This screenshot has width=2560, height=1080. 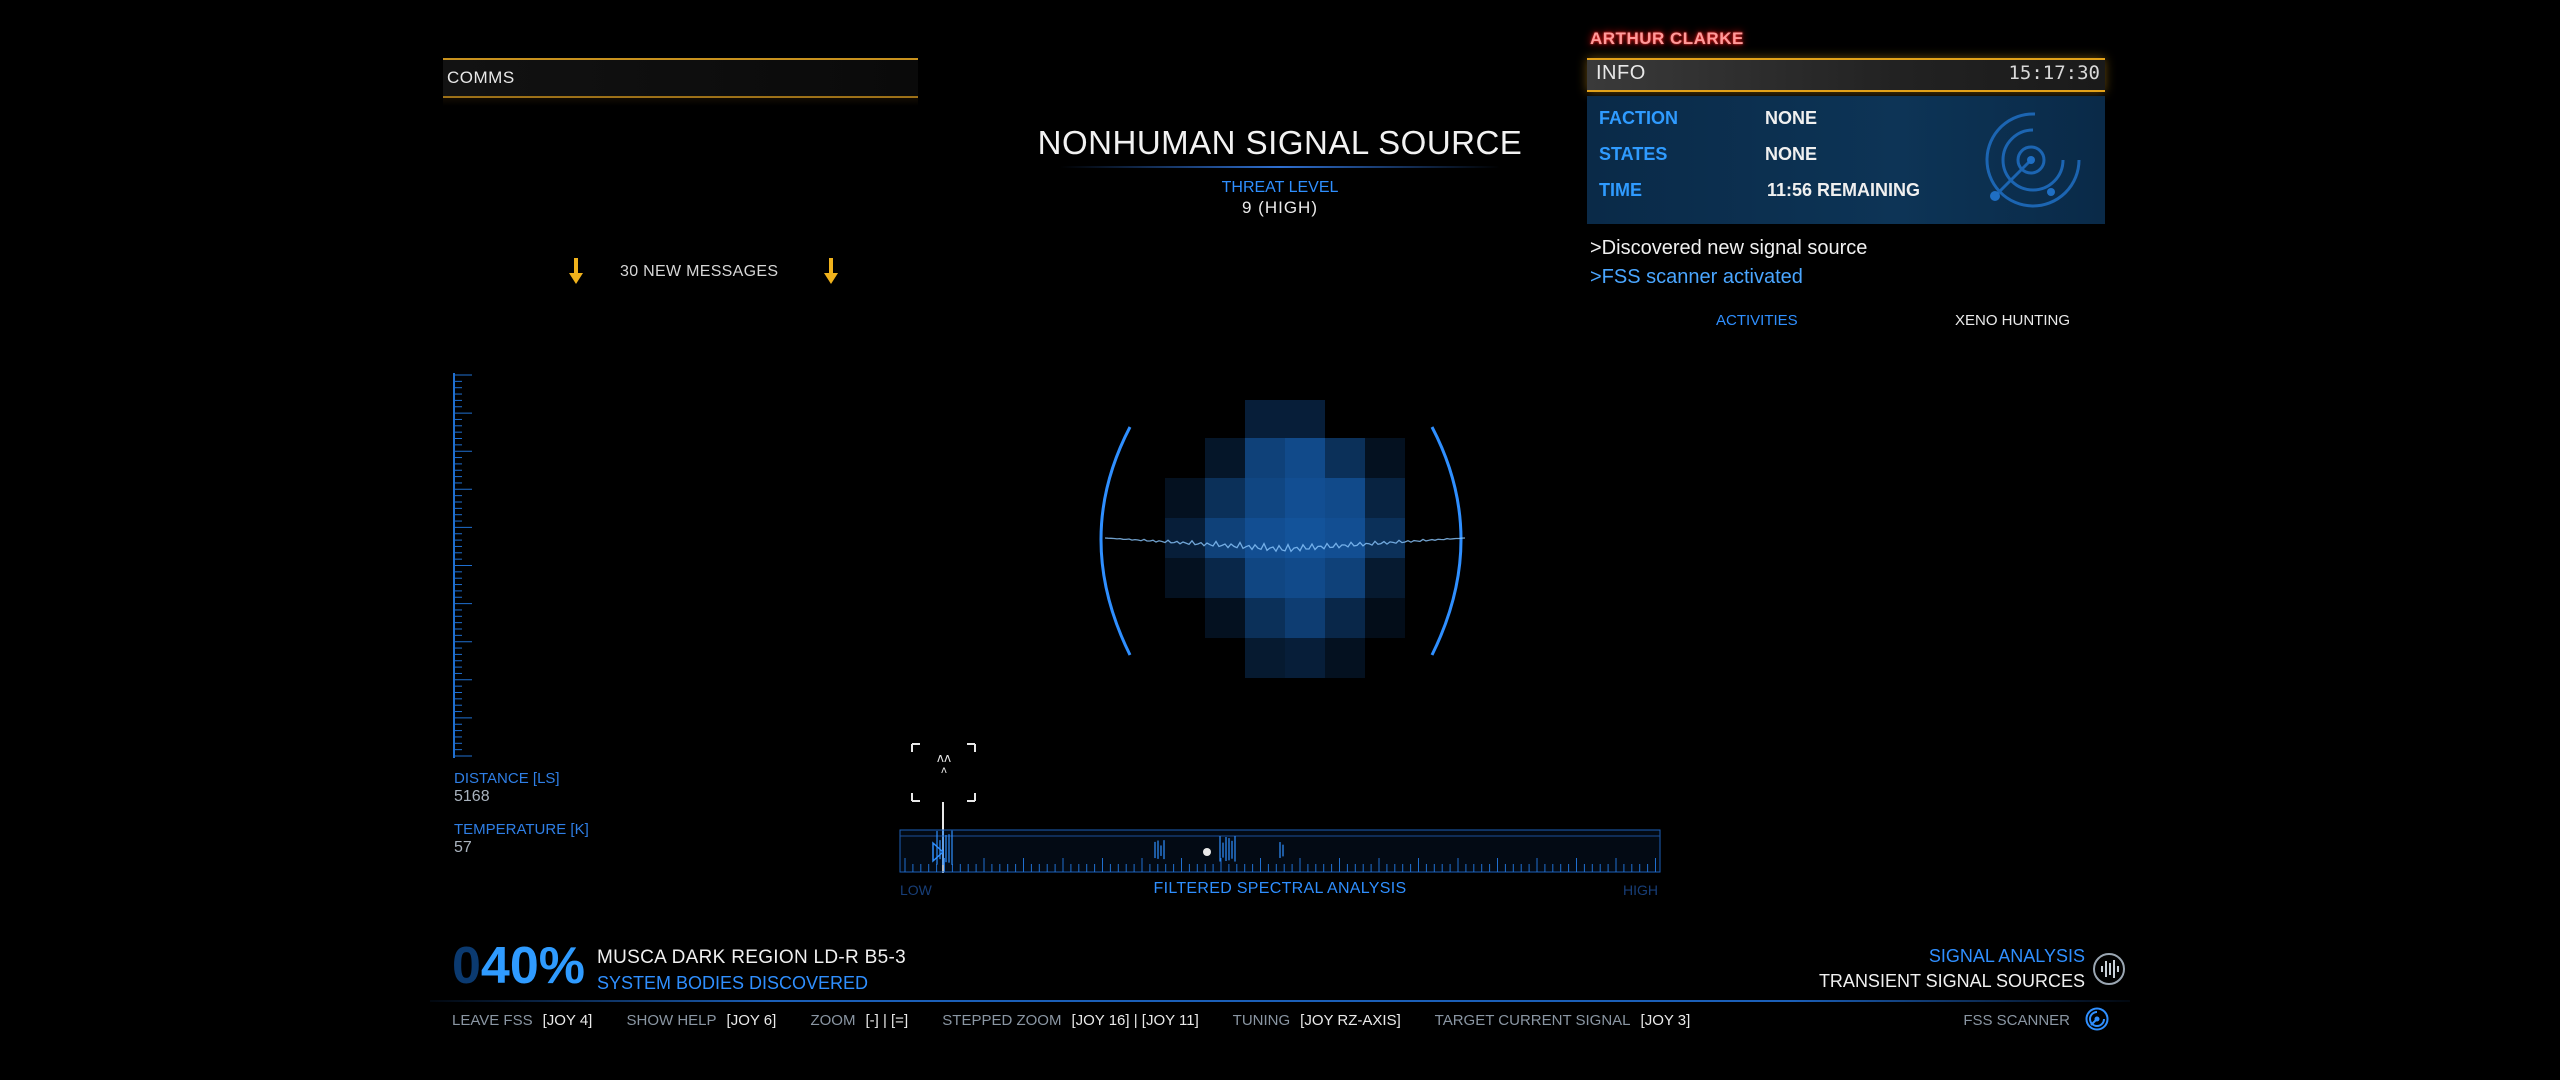 I want to click on hint-label: TARGET CURRENT SIGNAL, so click(x=1532, y=1020).